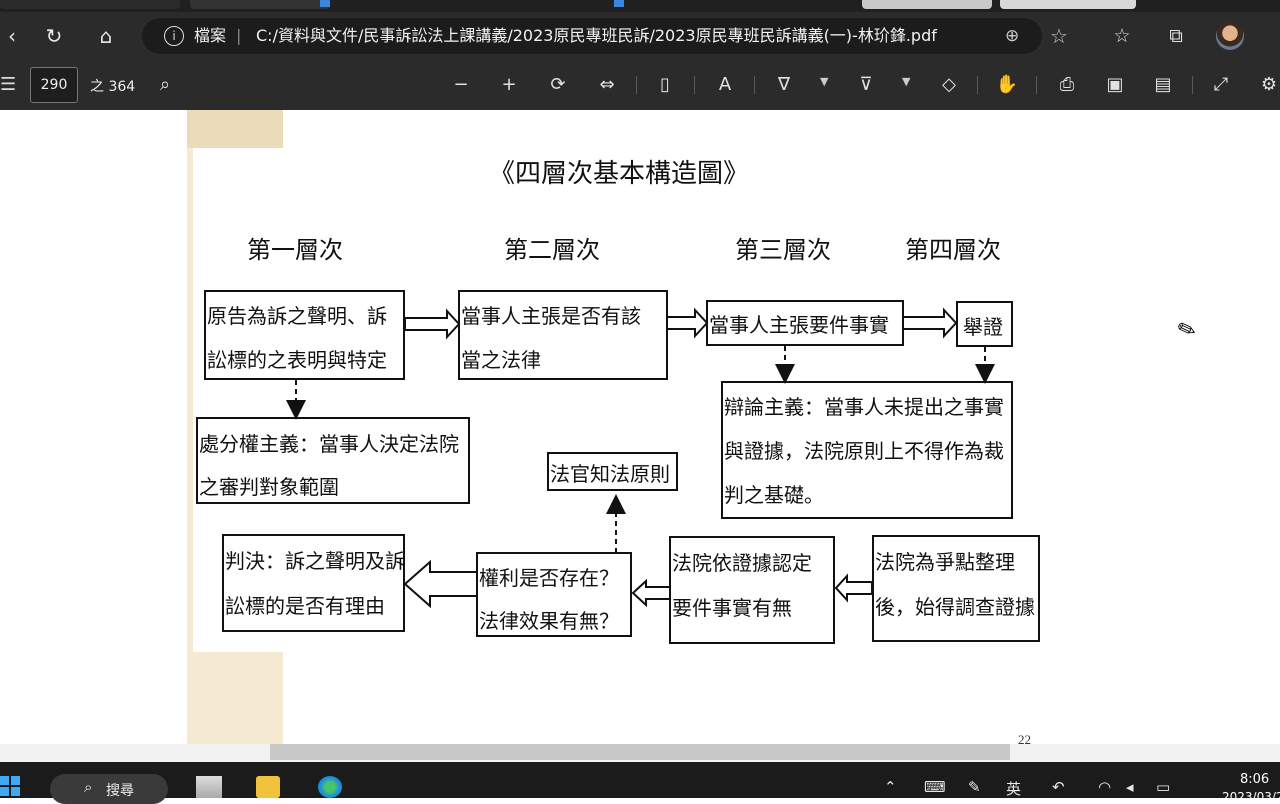 The width and height of the screenshot is (1280, 804). What do you see at coordinates (640, 783) in the screenshot?
I see `taskbar: ⌕ 搜尋 ⌃ ⌨ ✎ 英 ↶ ◠ ◂ ▭ 8:06 2023/03/25` at bounding box center [640, 783].